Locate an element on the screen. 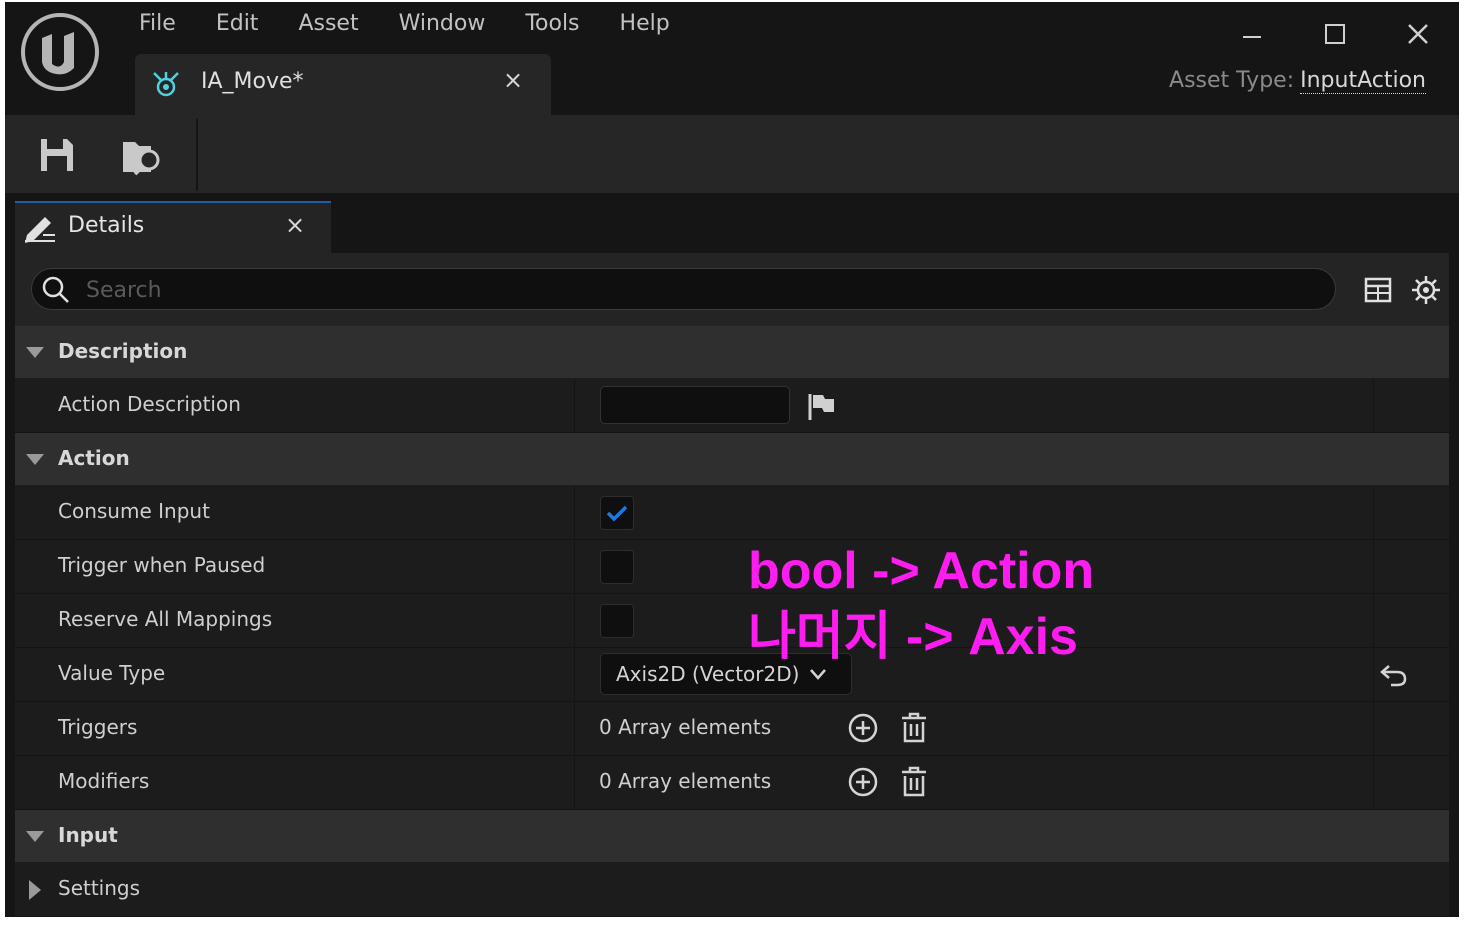 This screenshot has height=932, width=1473. annotation-line-1: bool -> Action is located at coordinates (921, 571).